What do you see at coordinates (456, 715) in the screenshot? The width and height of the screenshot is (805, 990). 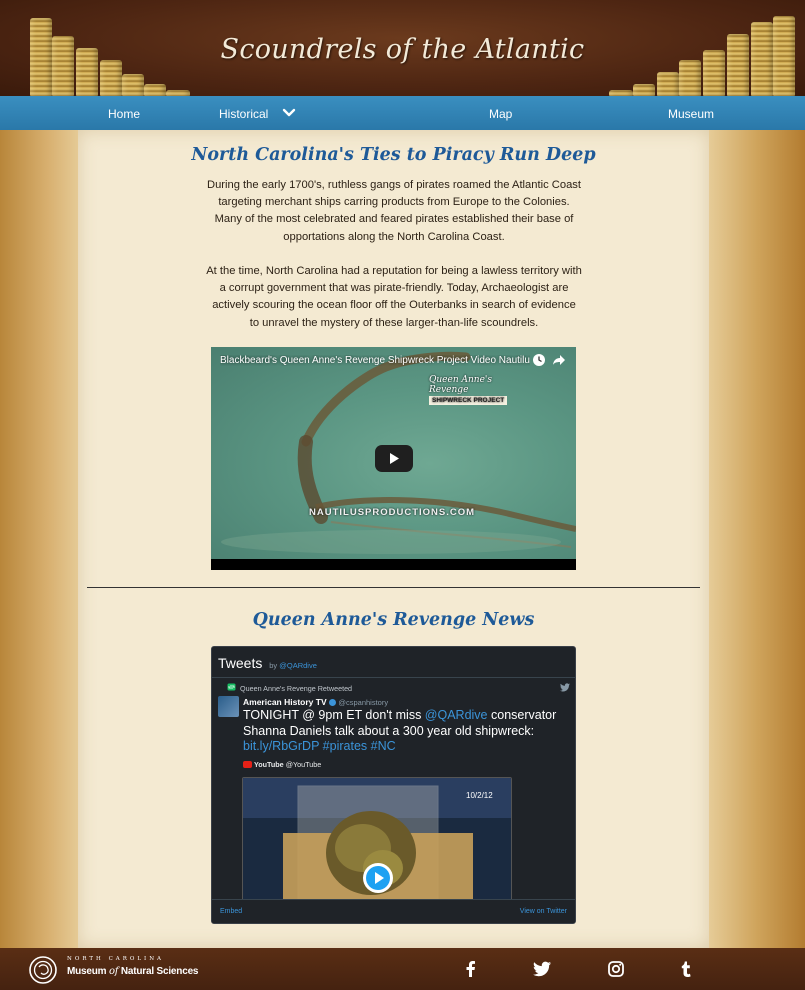 I see `mention-link: @QARdive` at bounding box center [456, 715].